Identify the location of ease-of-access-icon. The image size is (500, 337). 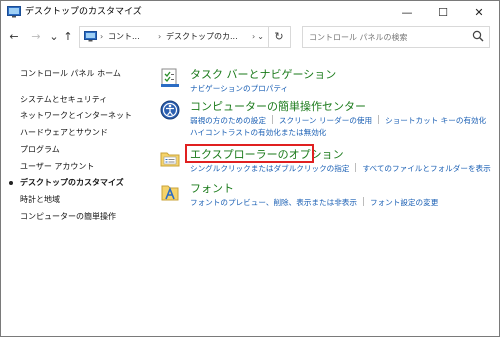
(170, 110).